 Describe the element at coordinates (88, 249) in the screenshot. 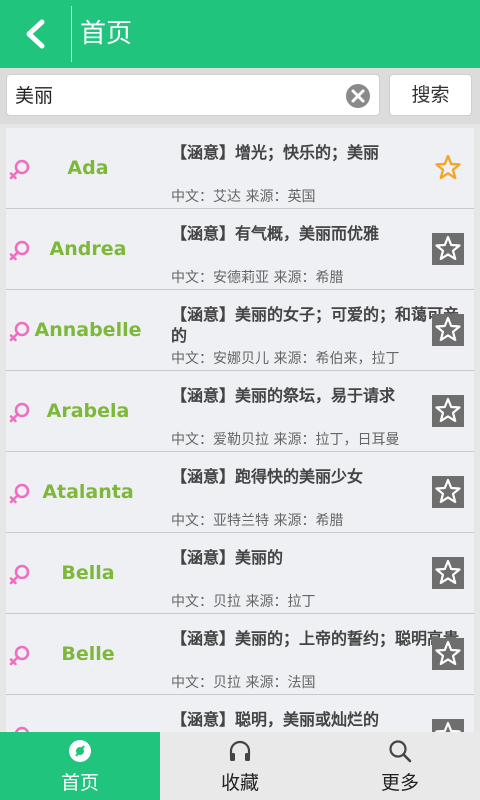

I see `name-label: Andrea` at that location.